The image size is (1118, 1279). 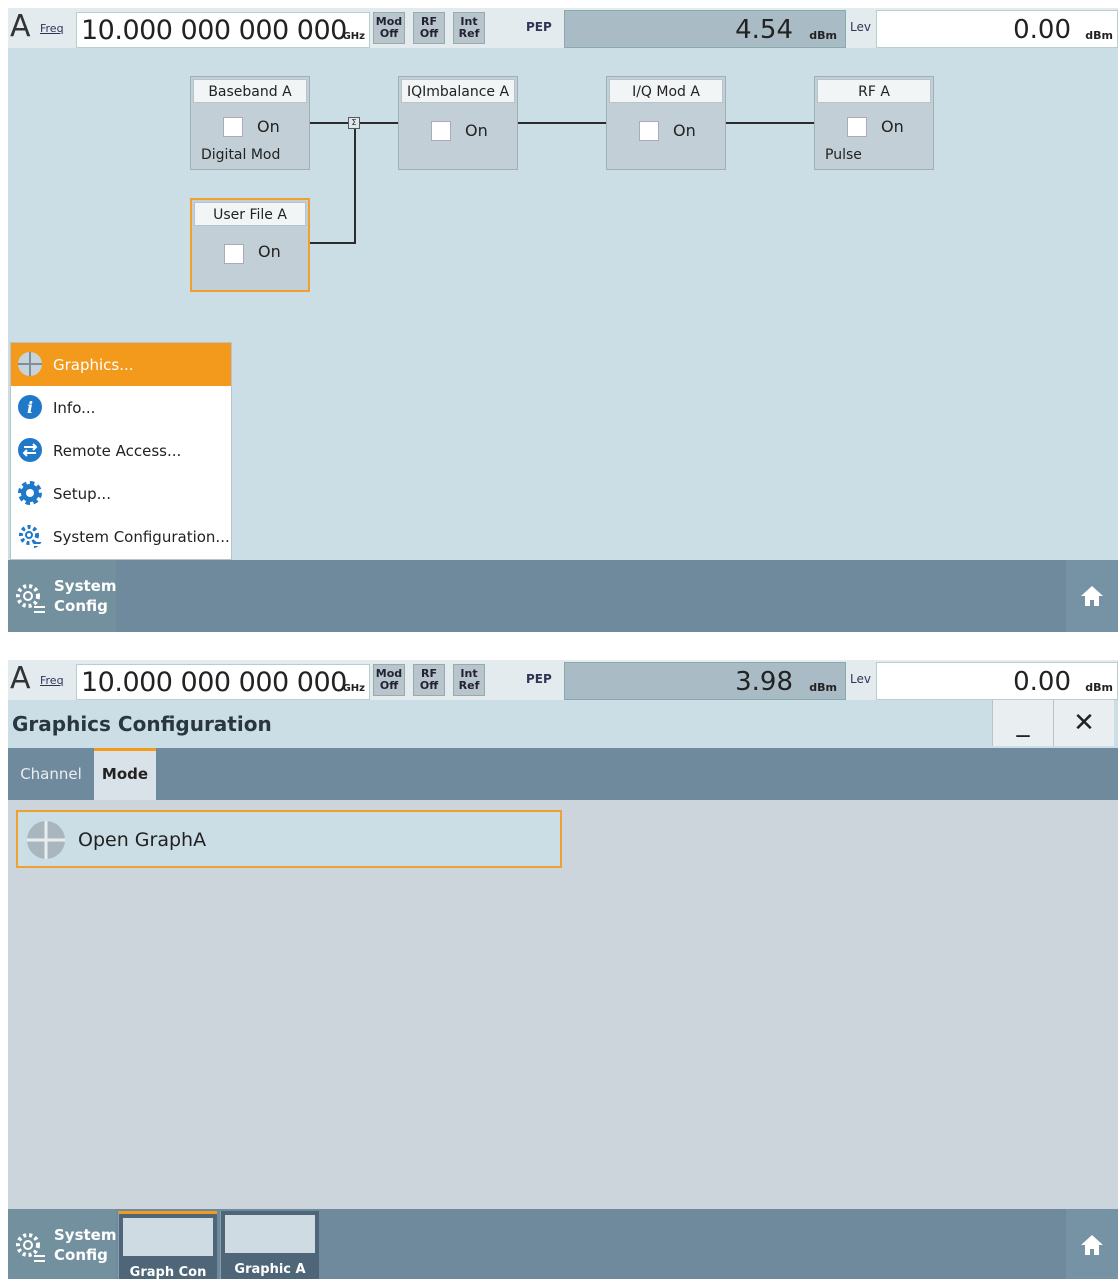 I want to click on open-graph-button: Open GraphA, so click(x=289, y=839).